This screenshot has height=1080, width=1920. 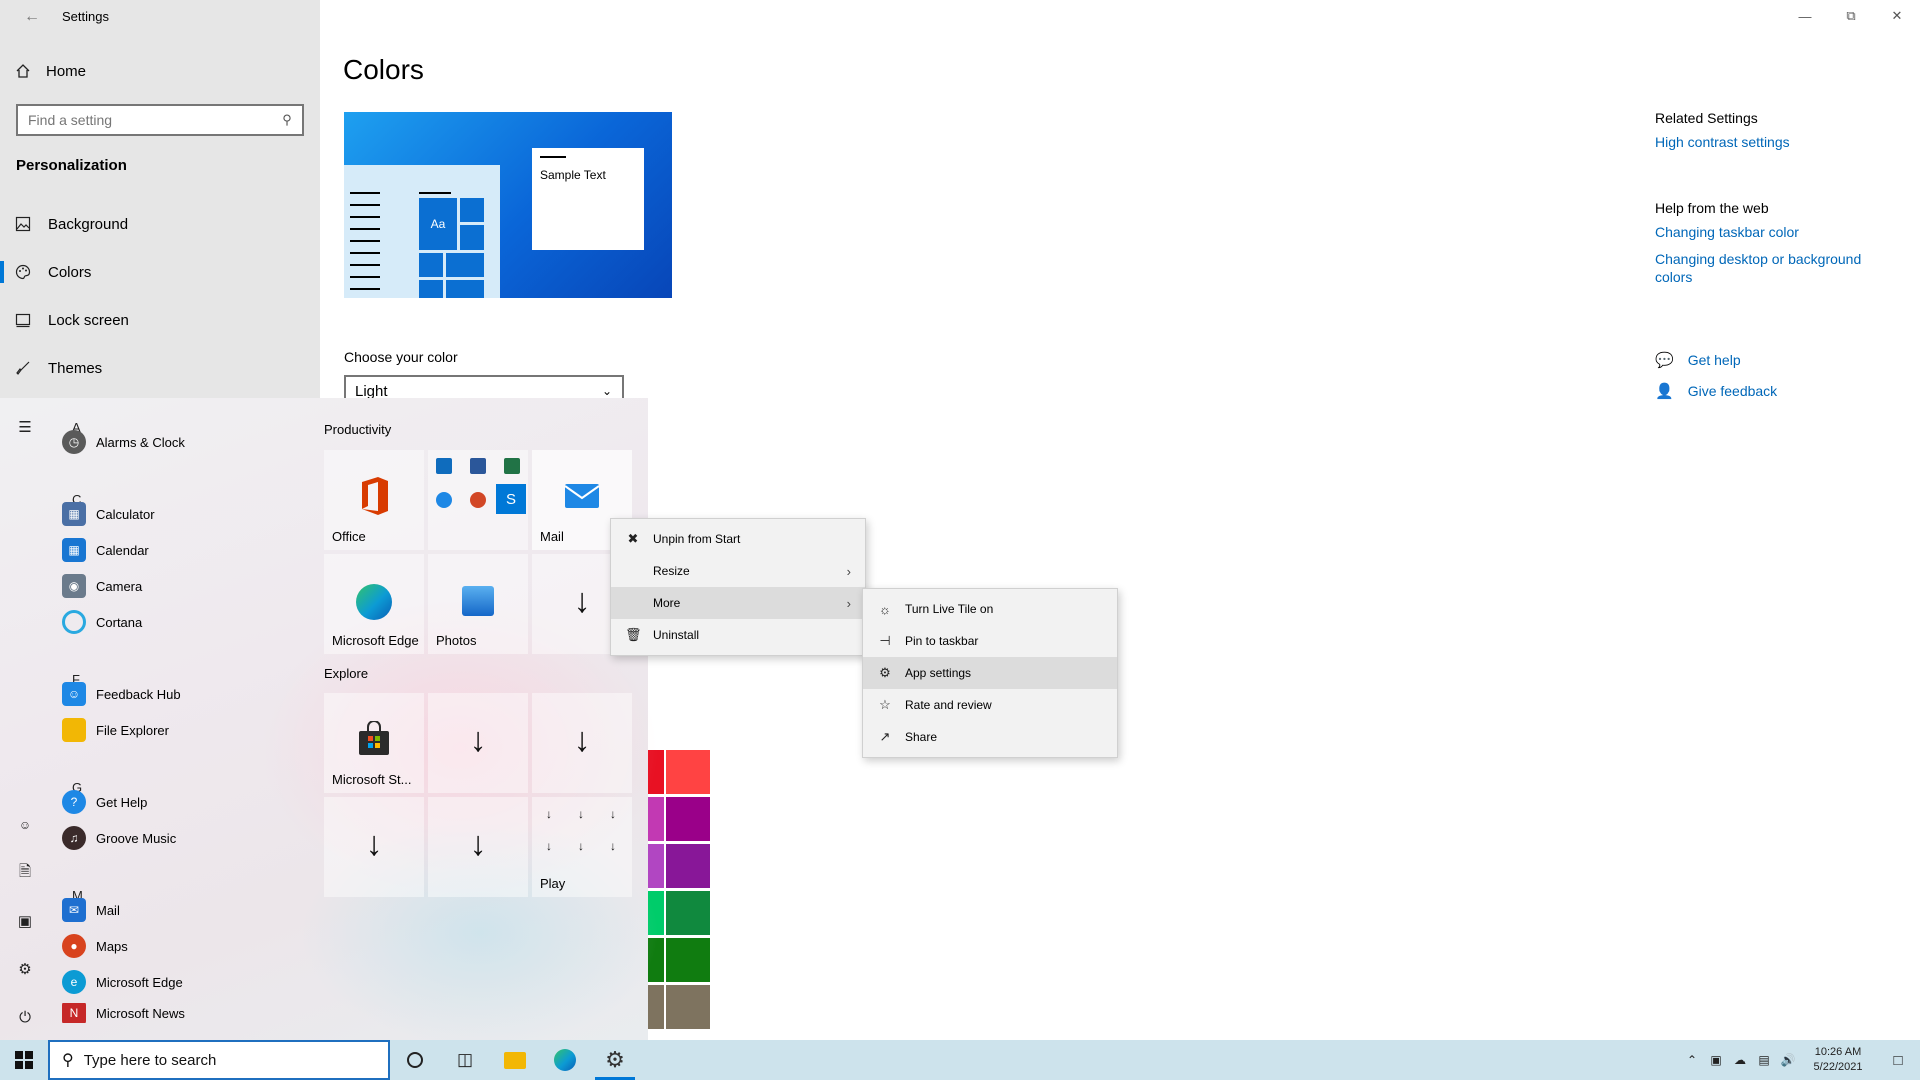 I want to click on menu-item-share: ↗ Share, so click(x=990, y=737).